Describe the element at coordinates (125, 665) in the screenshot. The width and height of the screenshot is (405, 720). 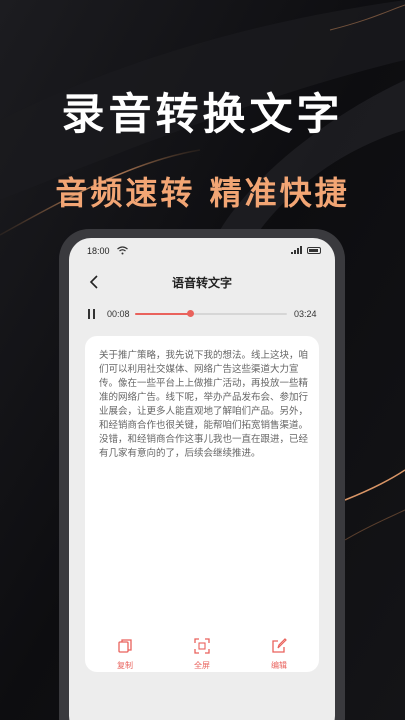
I see `copy-label: 复制` at that location.